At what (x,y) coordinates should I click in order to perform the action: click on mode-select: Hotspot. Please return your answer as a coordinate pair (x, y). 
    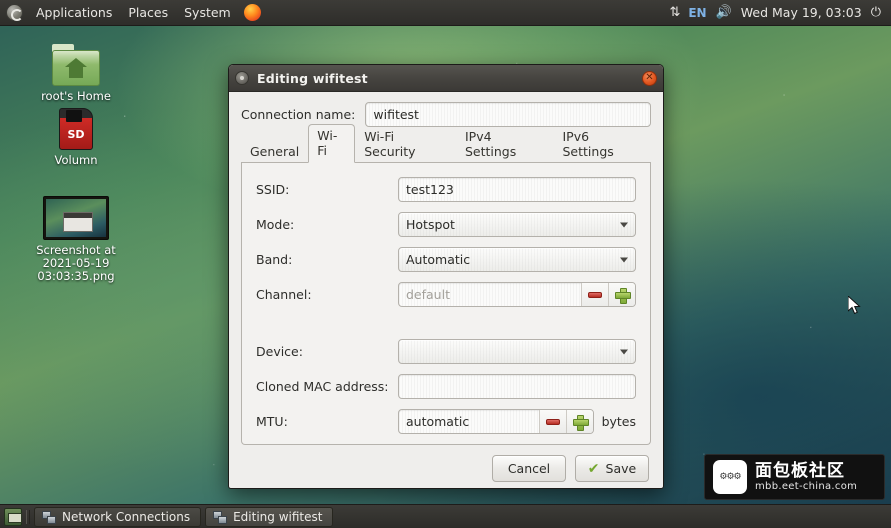
    Looking at the image, I should click on (517, 224).